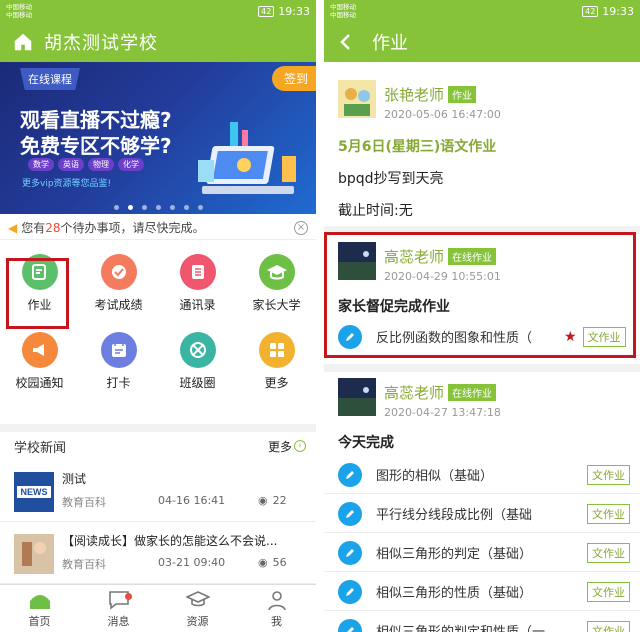 The width and height of the screenshot is (640, 632). Describe the element at coordinates (375, 211) in the screenshot. I see `post-deadline: 截止时间:无` at that location.